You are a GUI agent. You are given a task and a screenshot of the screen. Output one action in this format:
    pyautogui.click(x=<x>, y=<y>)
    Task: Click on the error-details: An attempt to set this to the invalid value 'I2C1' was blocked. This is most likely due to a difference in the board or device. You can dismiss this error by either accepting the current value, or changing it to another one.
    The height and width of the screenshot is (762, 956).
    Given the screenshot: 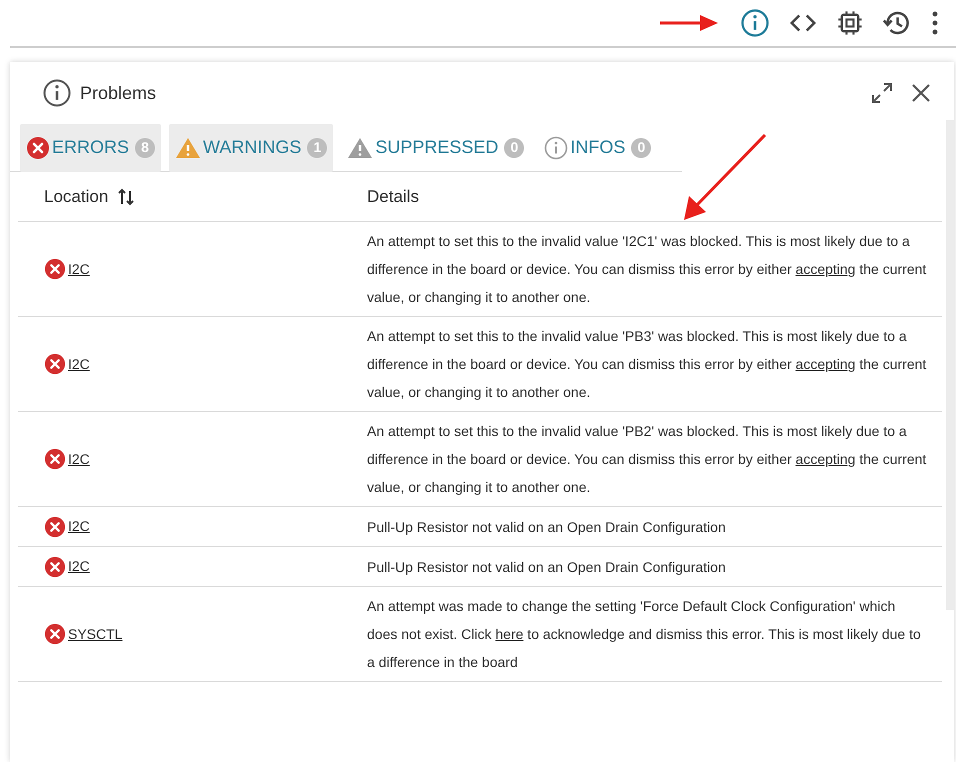 What is the action you would take?
    pyautogui.click(x=647, y=269)
    